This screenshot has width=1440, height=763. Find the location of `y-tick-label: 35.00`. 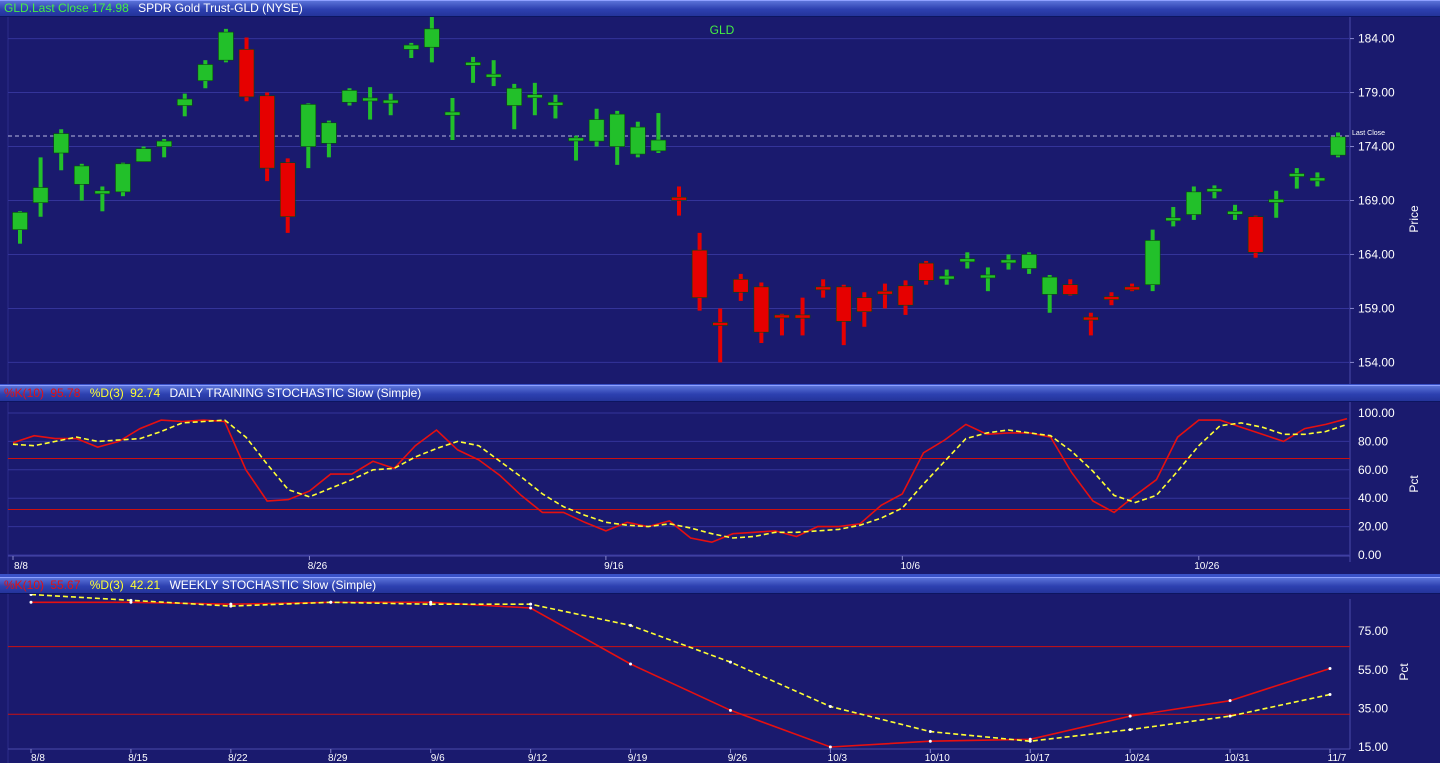

y-tick-label: 35.00 is located at coordinates (1373, 708).